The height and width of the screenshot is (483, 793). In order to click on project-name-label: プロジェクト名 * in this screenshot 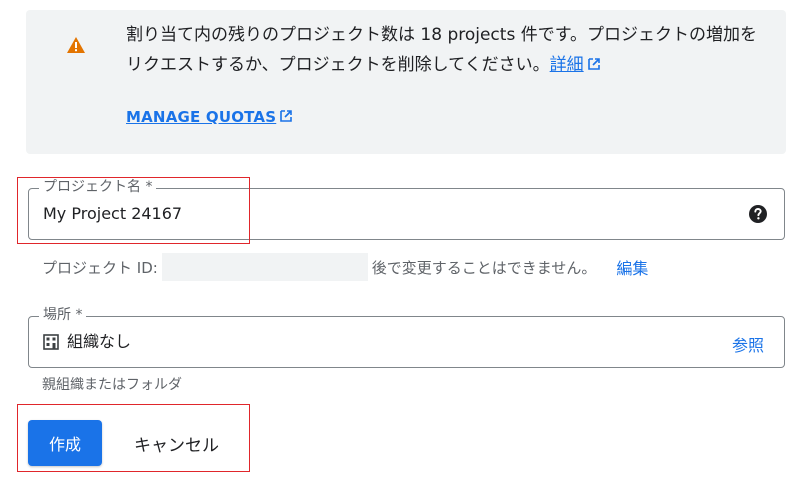, I will do `click(98, 187)`.